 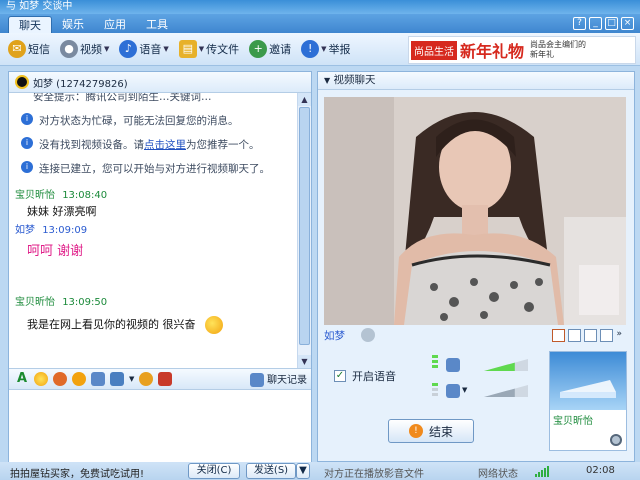 What do you see at coordinates (453, 365) in the screenshot?
I see `speaker-icon` at bounding box center [453, 365].